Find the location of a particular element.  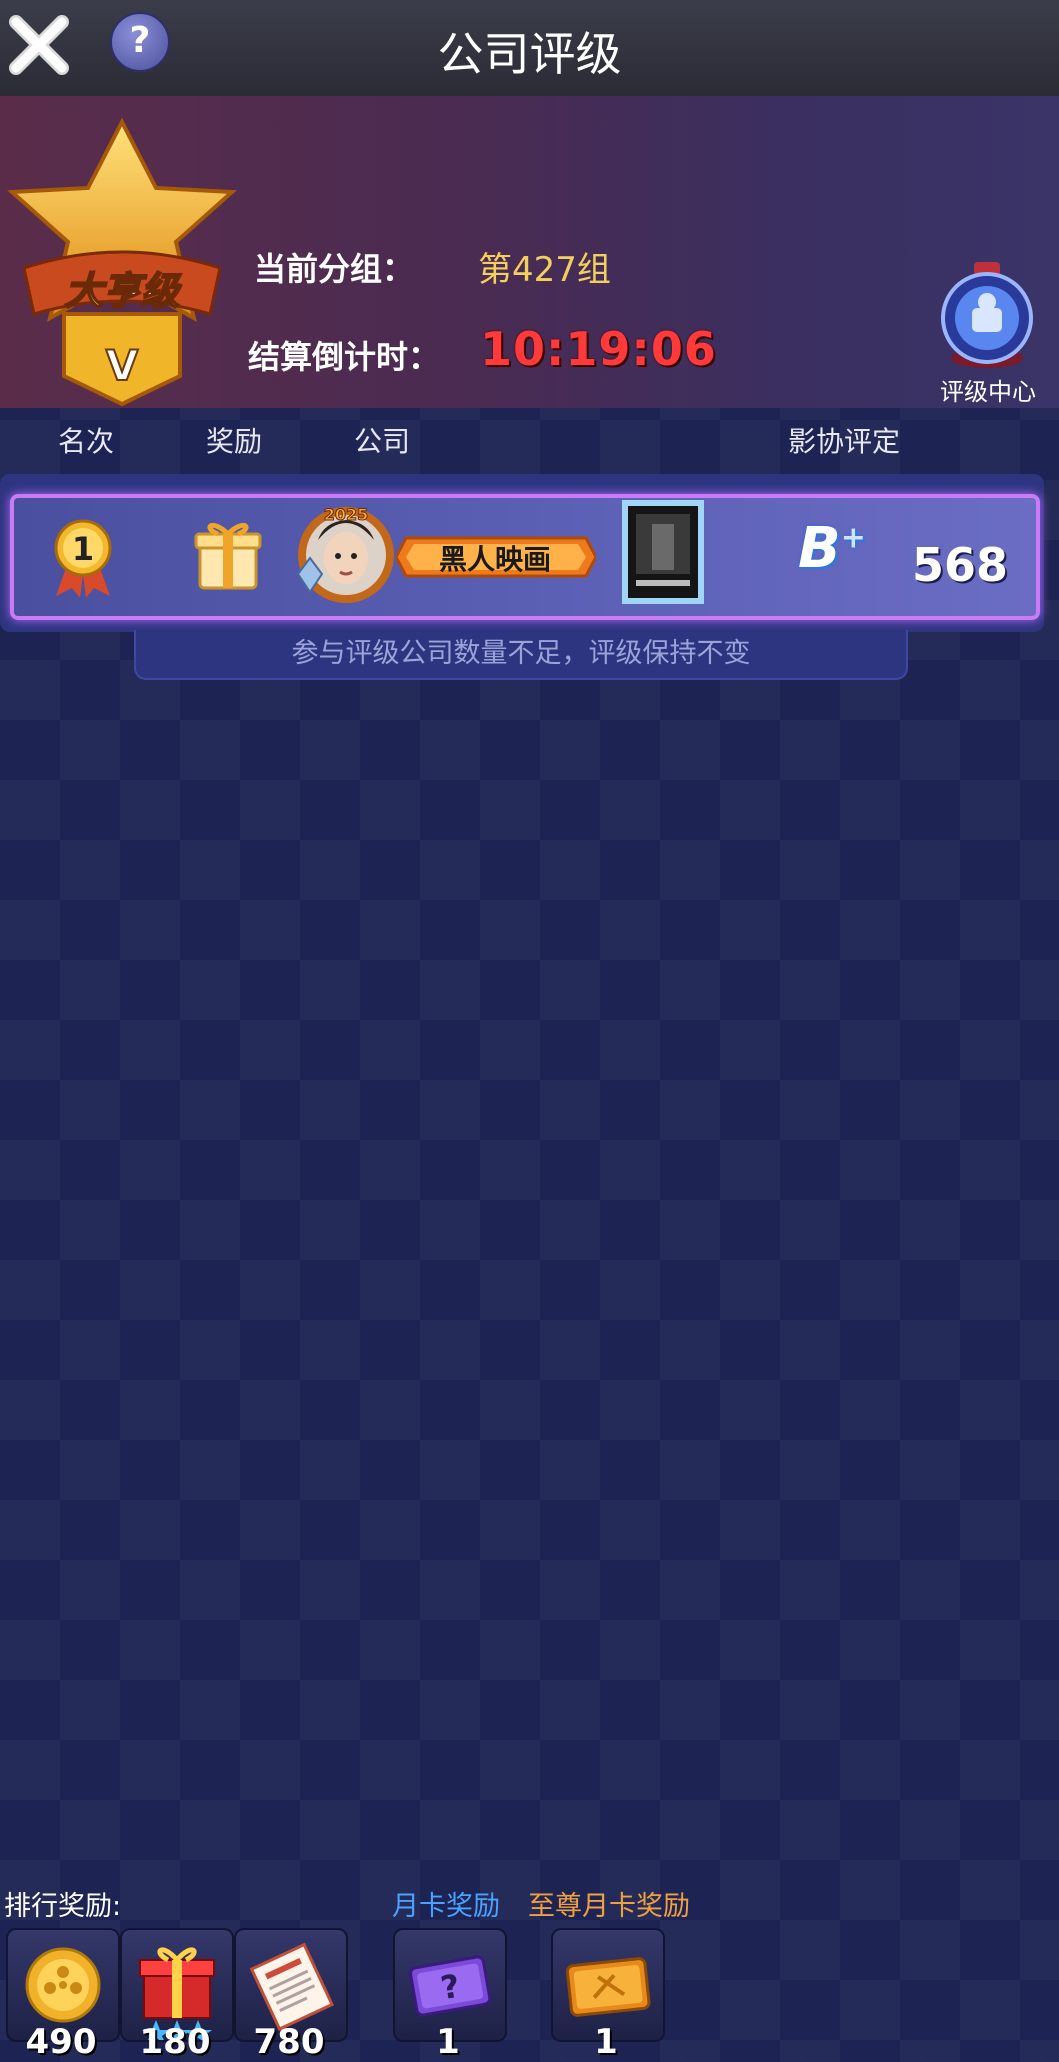

grade-modifier: + is located at coordinates (853, 538).